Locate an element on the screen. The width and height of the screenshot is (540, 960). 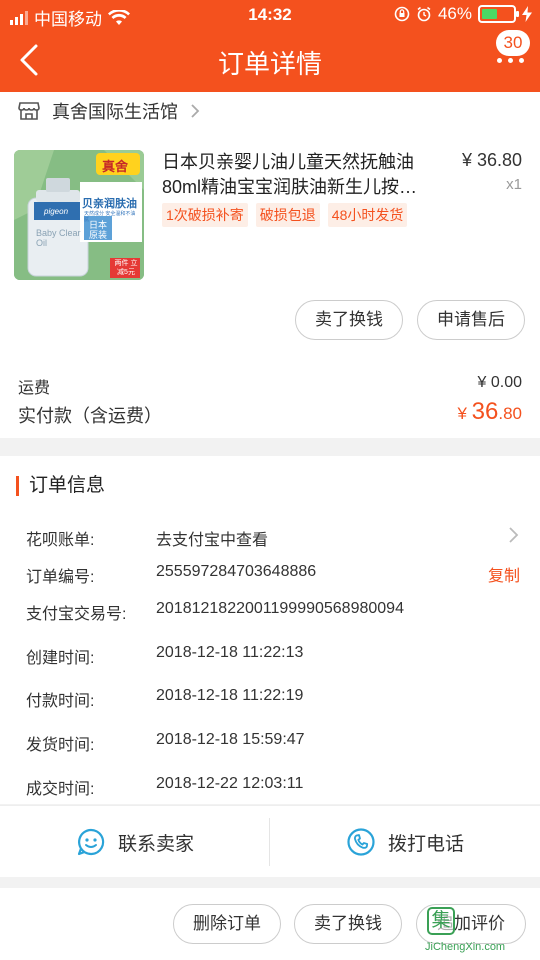
nav-bar: 订单详情 30 is located at coordinates (270, 61).